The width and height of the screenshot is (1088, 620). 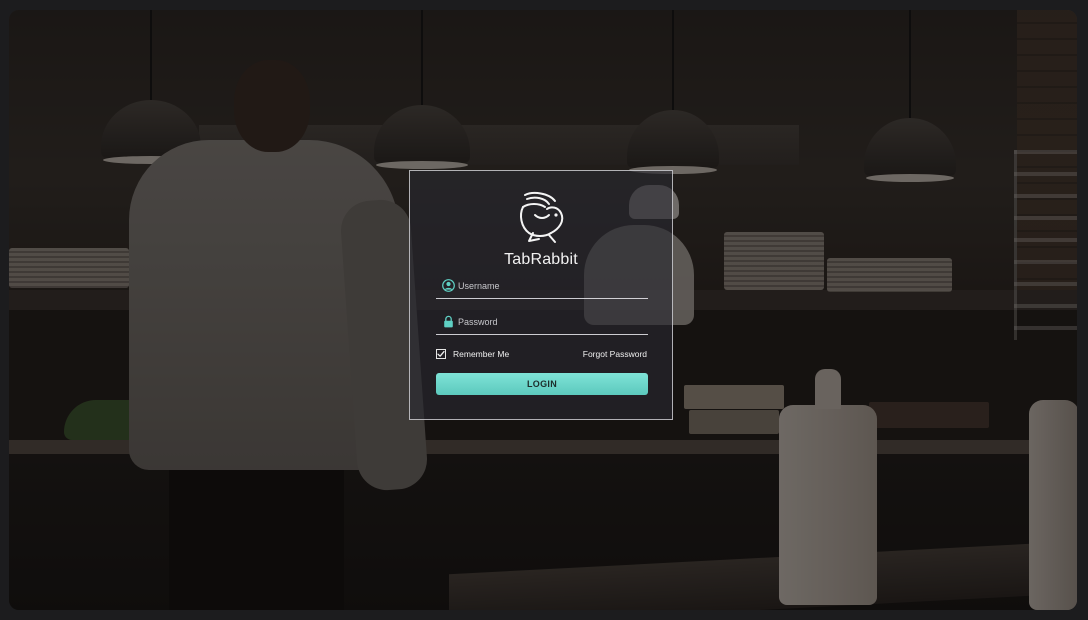 I want to click on password-field, so click(x=542, y=323).